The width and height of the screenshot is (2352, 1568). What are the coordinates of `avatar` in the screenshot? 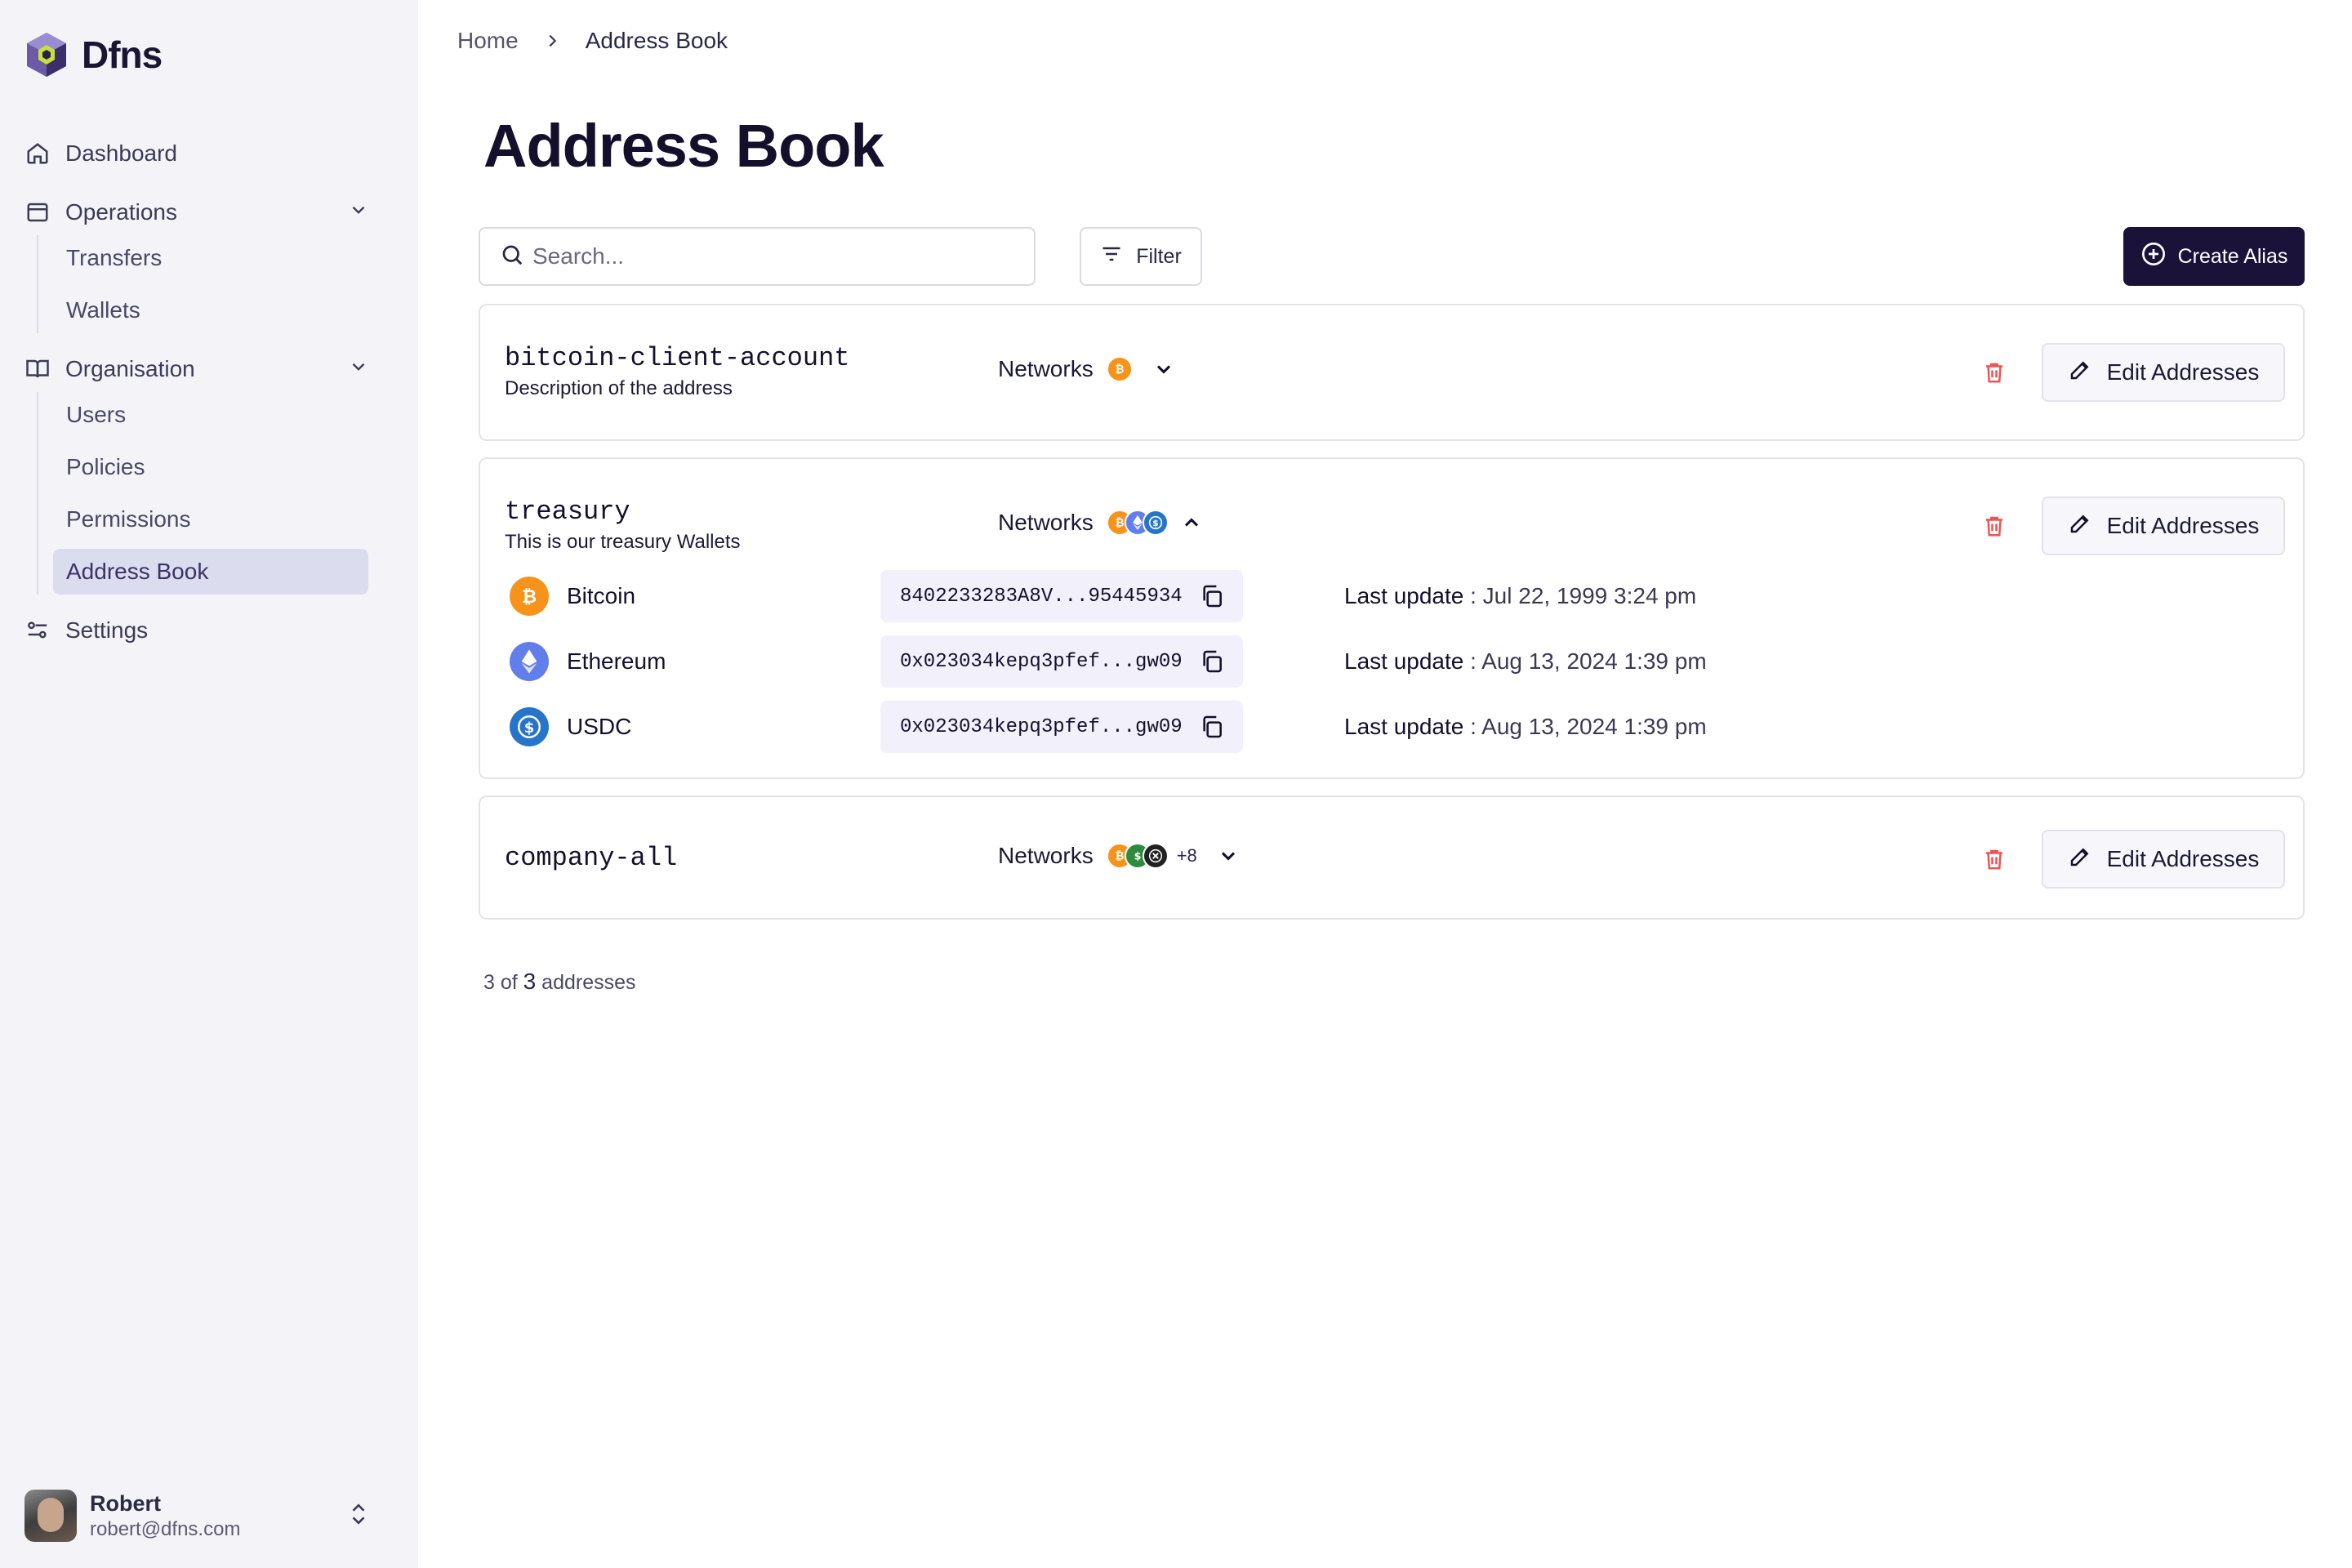 It's located at (50, 1516).